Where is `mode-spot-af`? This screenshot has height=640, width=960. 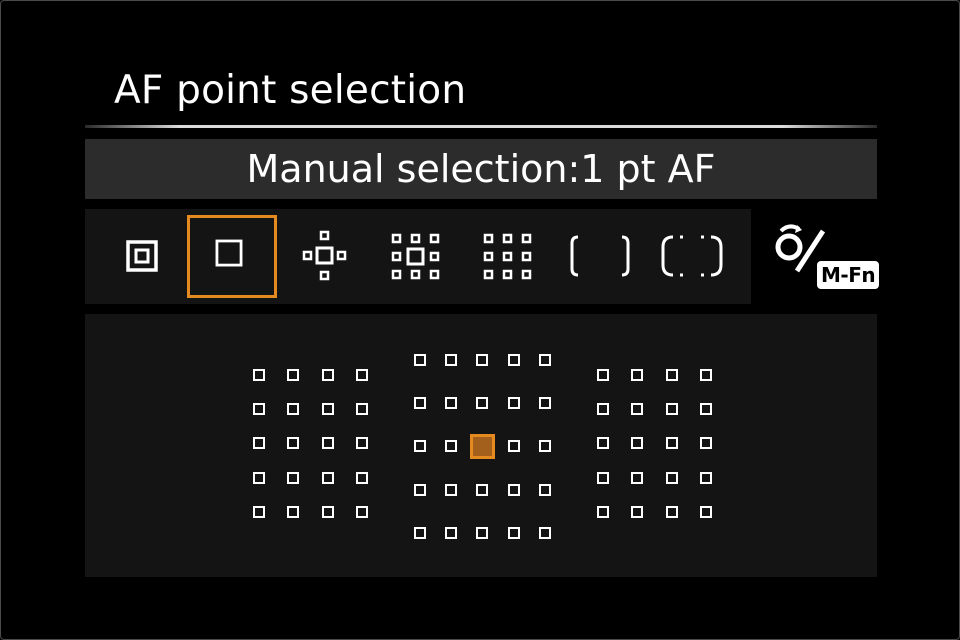 mode-spot-af is located at coordinates (143, 256).